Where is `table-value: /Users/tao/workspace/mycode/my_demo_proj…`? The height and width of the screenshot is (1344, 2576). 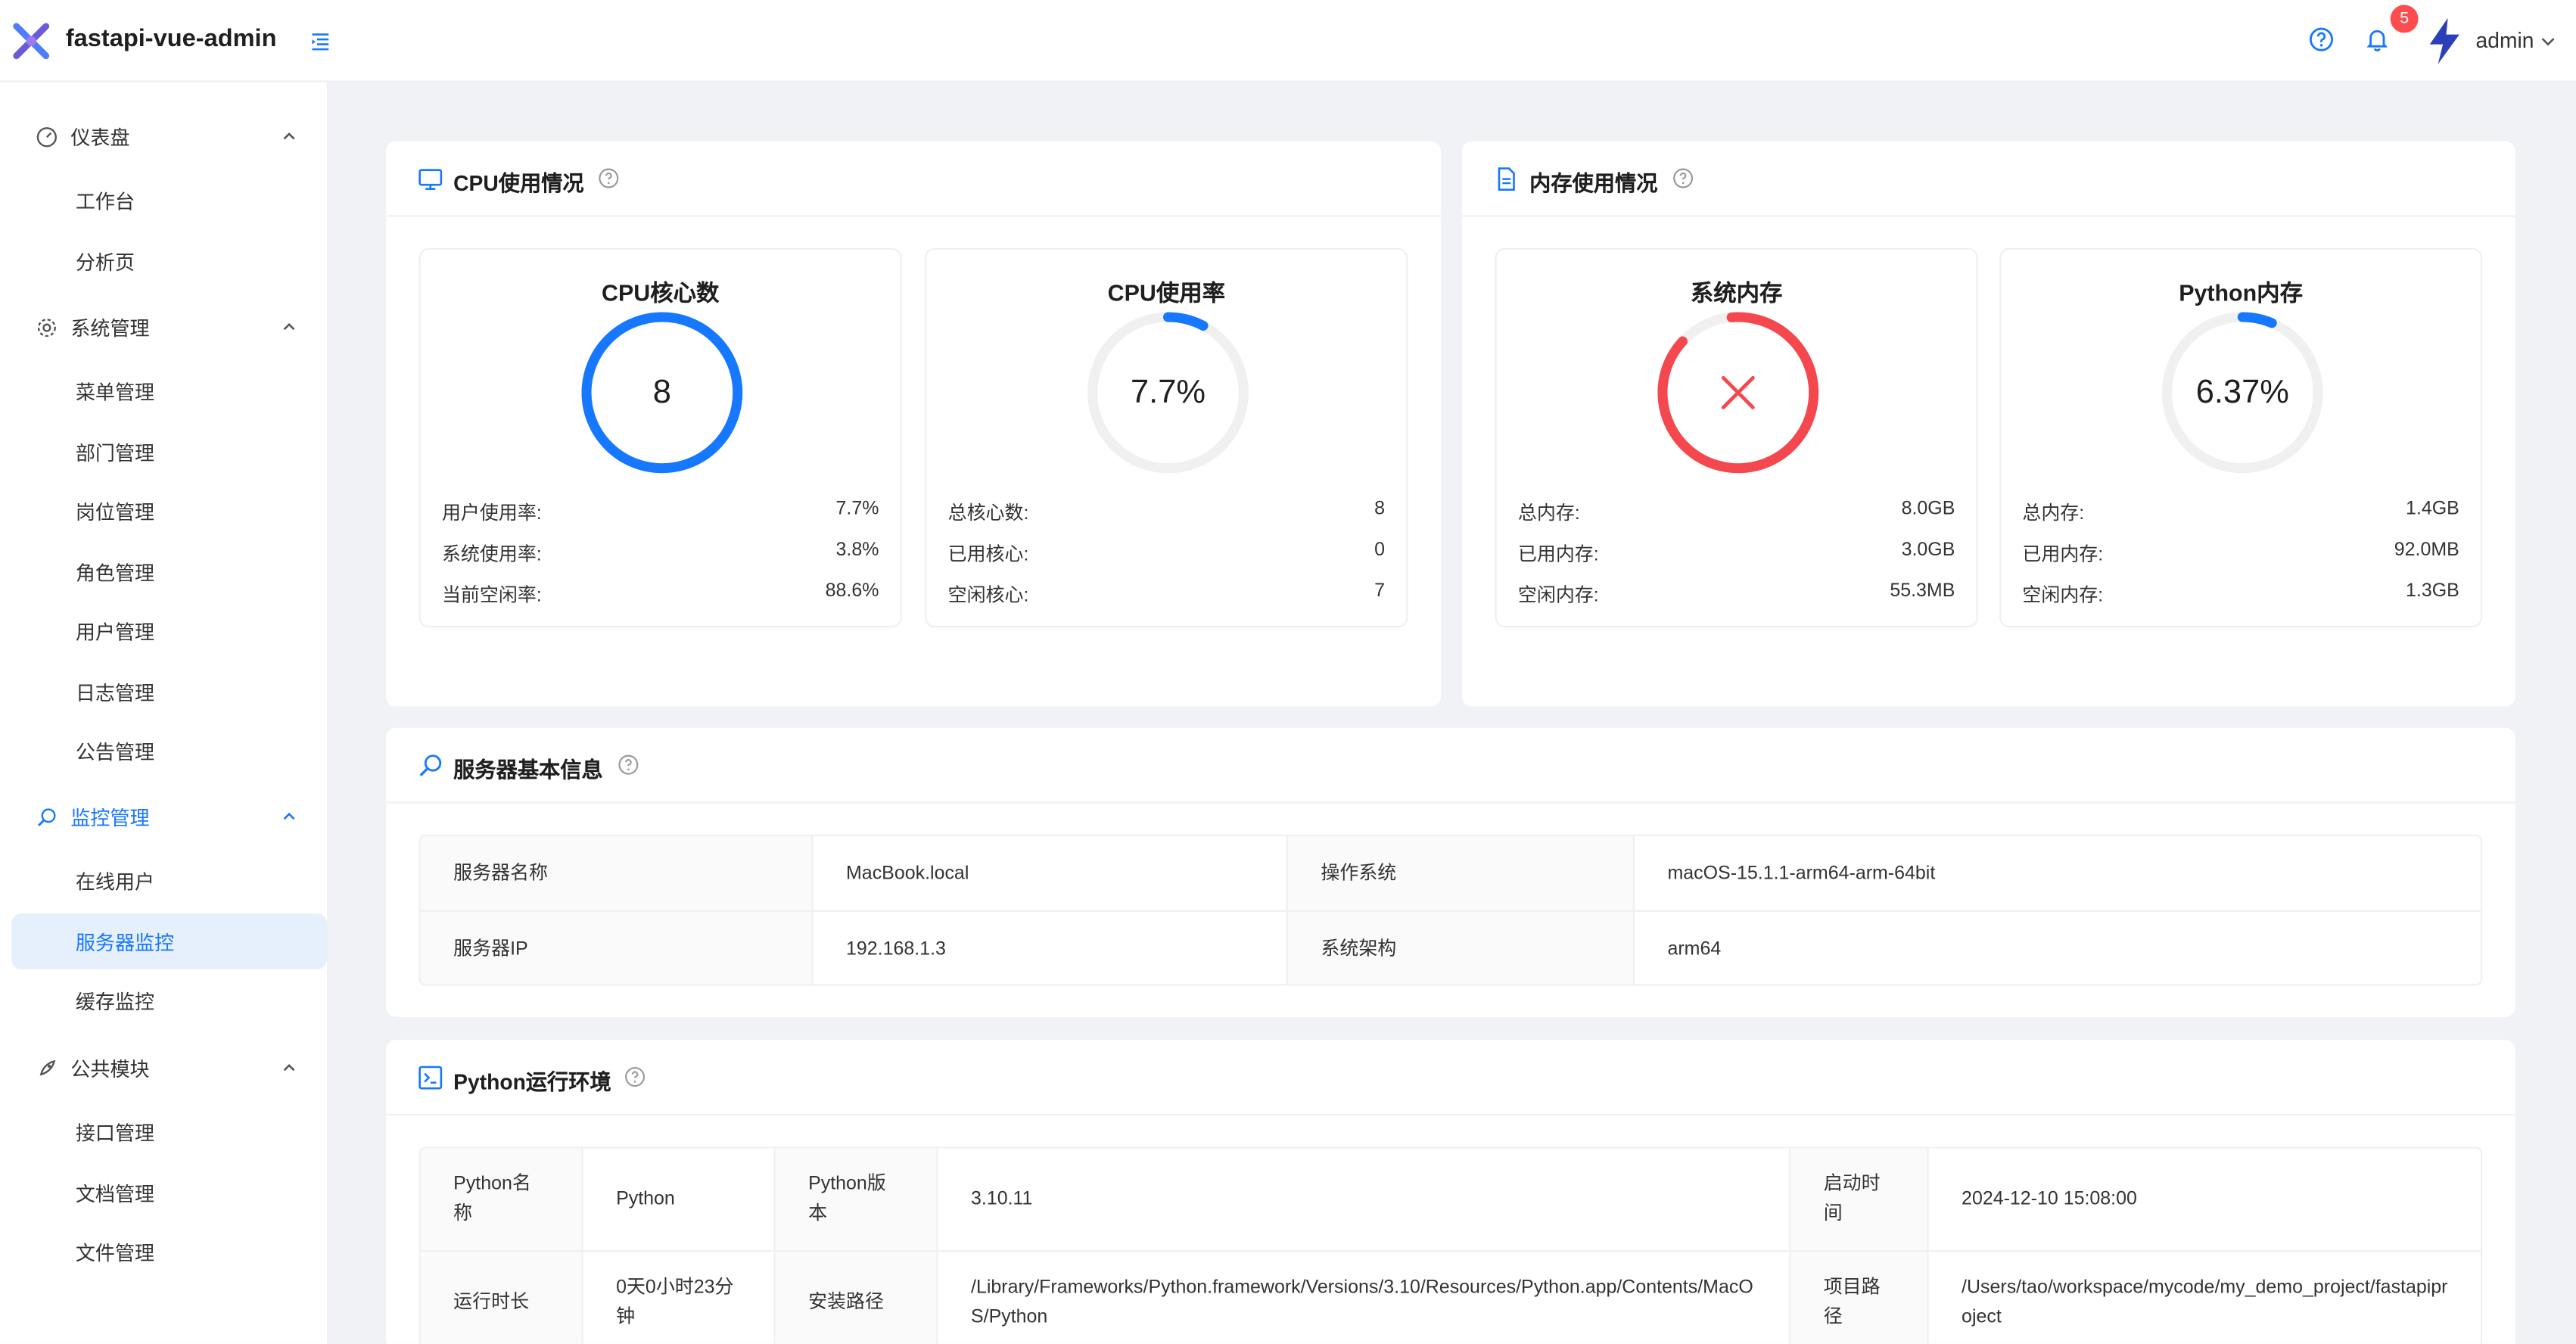 table-value: /Users/tao/workspace/mycode/my_demo_proj… is located at coordinates (2205, 1298).